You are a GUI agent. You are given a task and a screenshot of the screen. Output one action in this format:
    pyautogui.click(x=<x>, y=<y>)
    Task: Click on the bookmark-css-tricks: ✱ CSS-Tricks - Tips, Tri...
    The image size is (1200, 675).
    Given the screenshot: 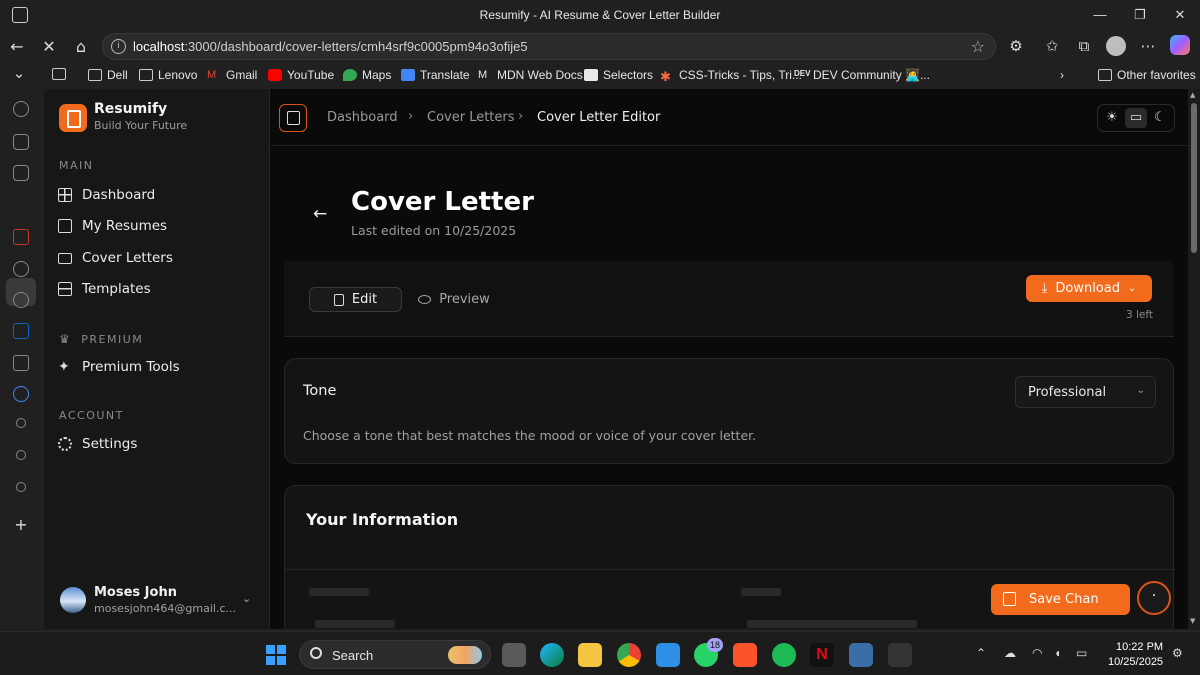 What is the action you would take?
    pyautogui.click(x=731, y=76)
    